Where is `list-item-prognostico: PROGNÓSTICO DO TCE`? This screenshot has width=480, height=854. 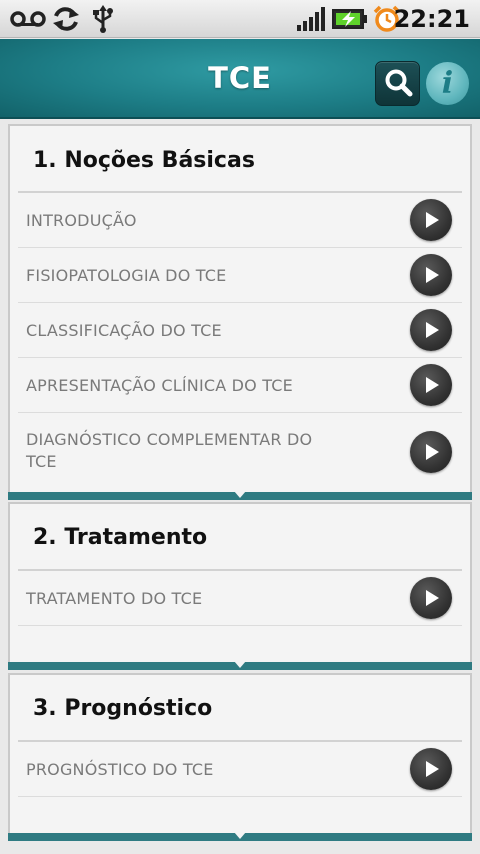 list-item-prognostico: PROGNÓSTICO DO TCE is located at coordinates (240, 769).